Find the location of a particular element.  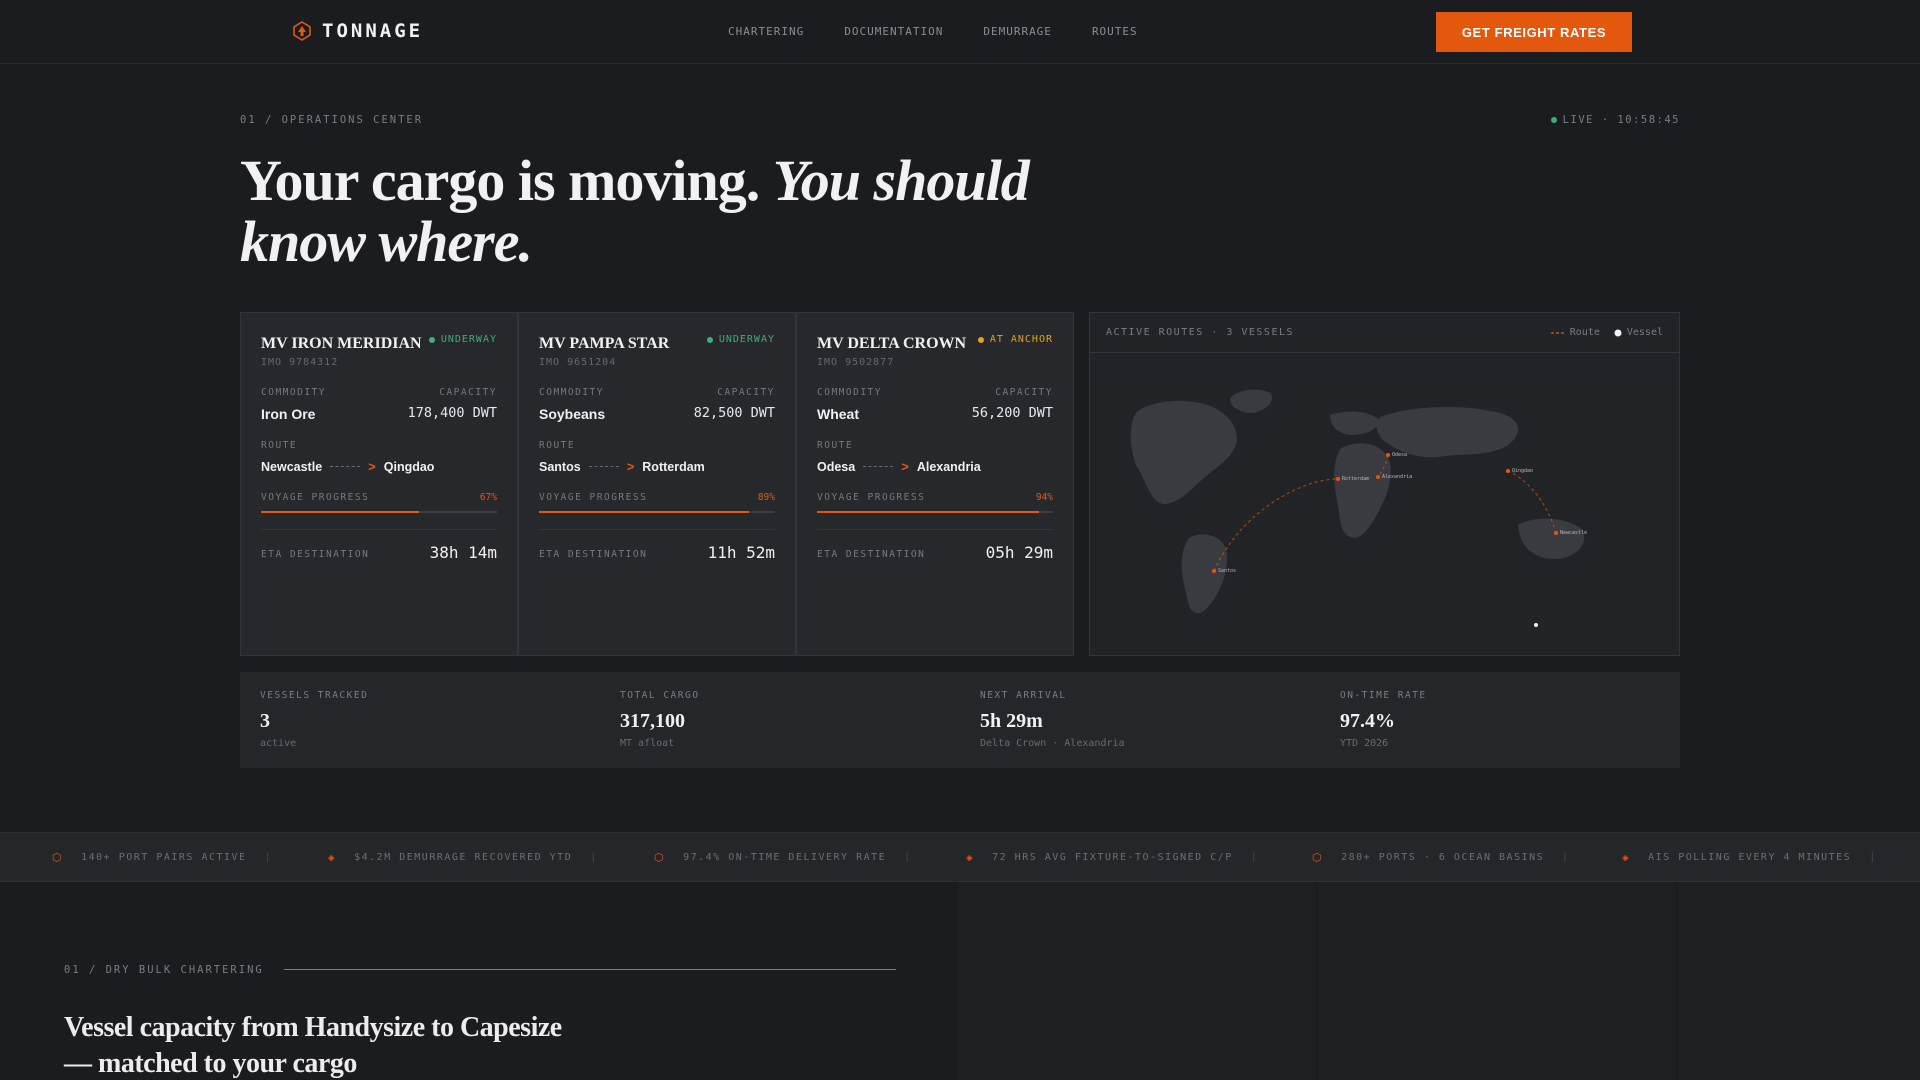

ticker-item: ⬡ 97.4% ON-TIME DELIVERY RATE | is located at coordinates (783, 857).